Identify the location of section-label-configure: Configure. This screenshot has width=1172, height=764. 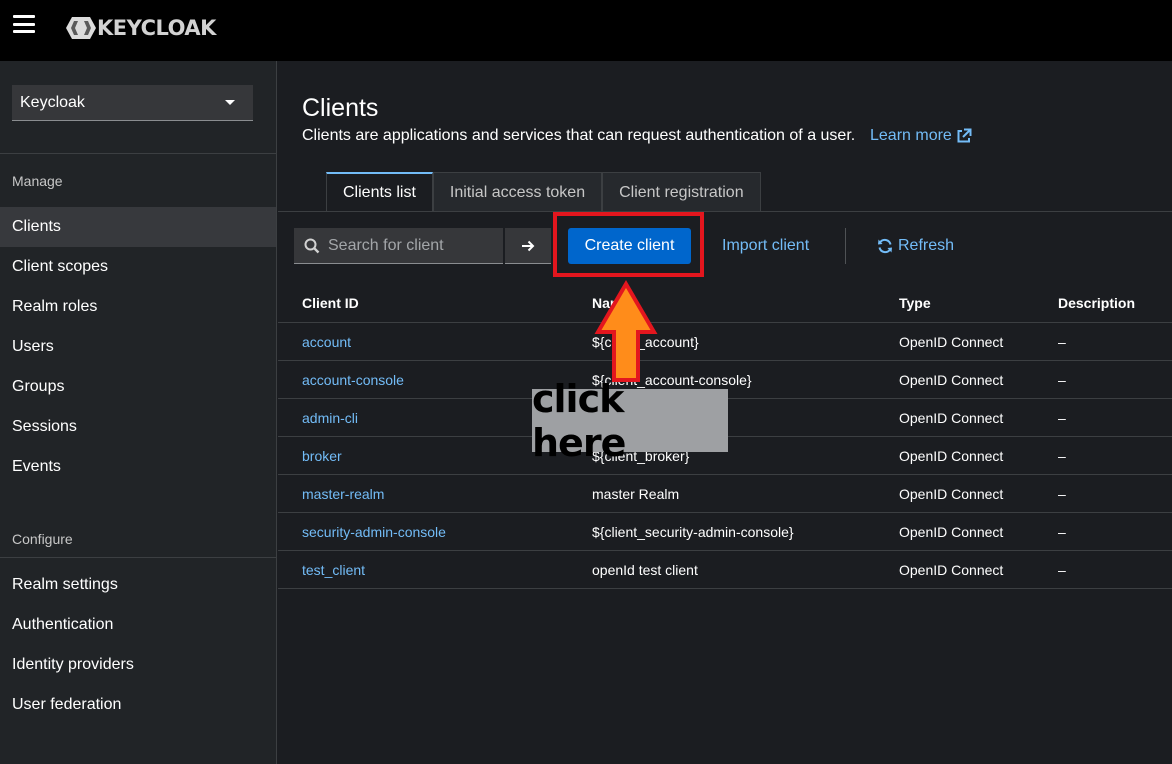
(42, 539).